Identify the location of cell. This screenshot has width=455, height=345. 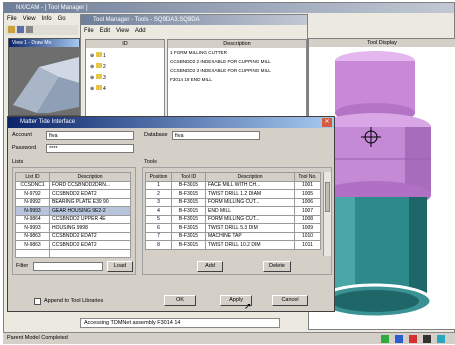
(90, 253).